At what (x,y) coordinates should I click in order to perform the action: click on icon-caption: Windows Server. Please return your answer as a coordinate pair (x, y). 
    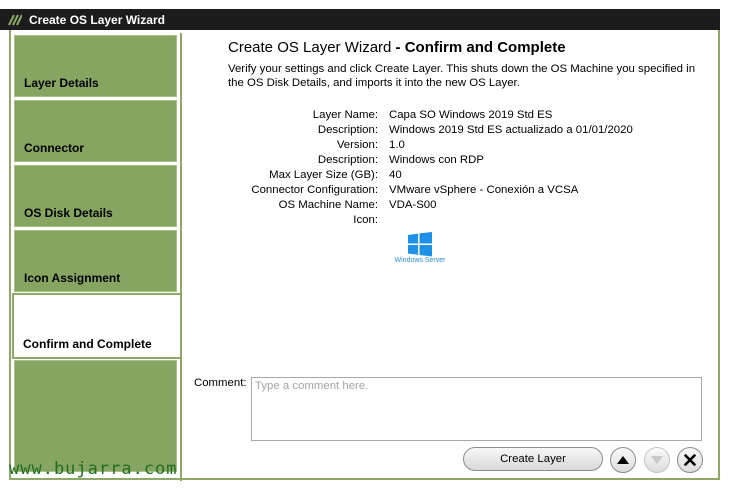
    Looking at the image, I should click on (420, 260).